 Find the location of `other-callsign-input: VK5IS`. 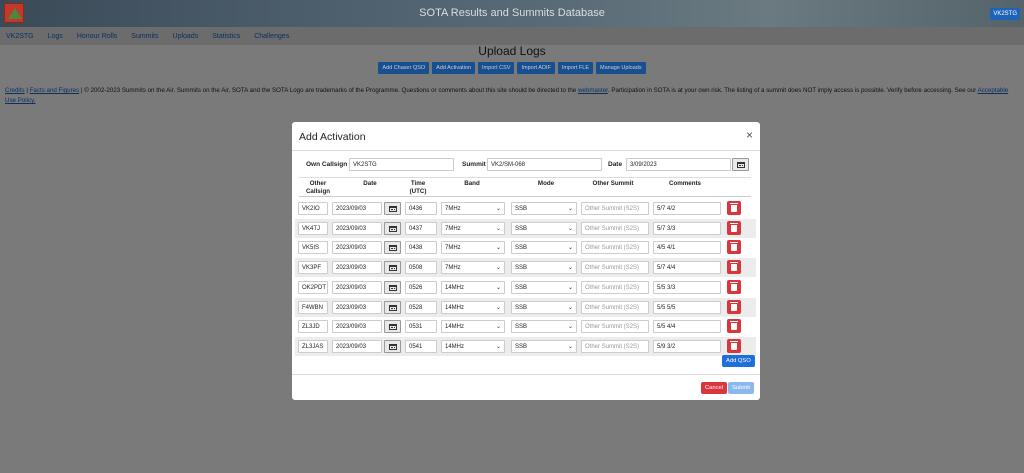

other-callsign-input: VK5IS is located at coordinates (313, 248).